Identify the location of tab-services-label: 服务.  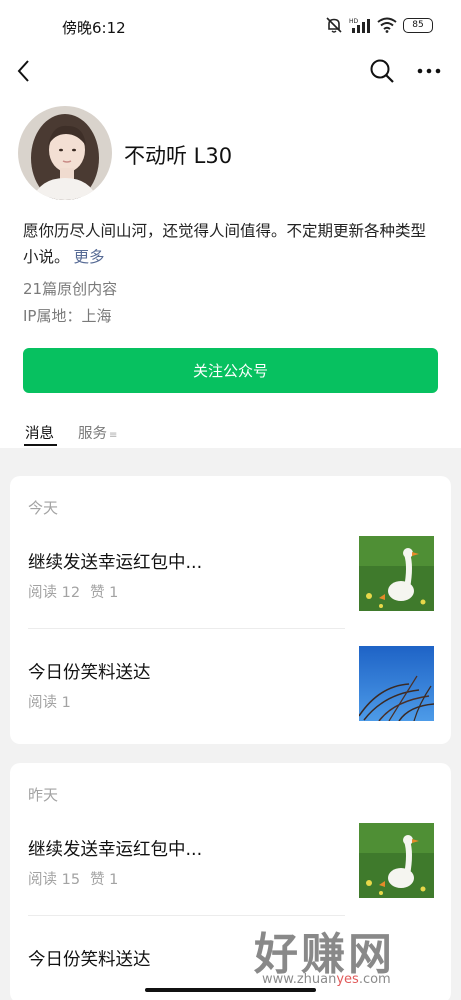
(92, 434).